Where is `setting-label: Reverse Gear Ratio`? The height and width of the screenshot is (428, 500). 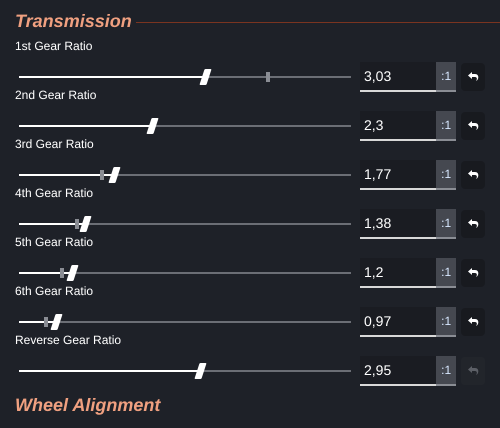 setting-label: Reverse Gear Ratio is located at coordinates (68, 340).